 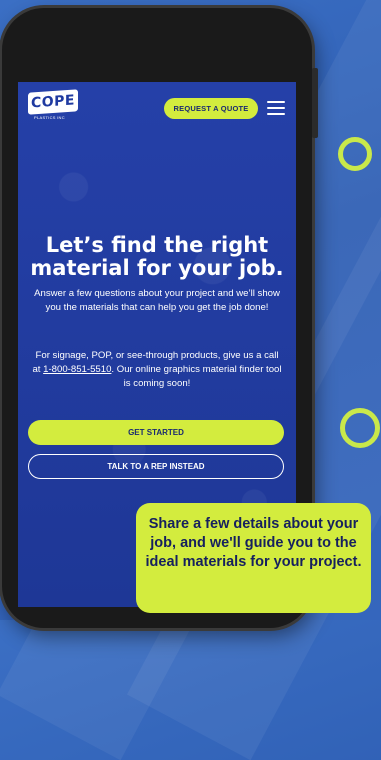 I want to click on phone-side-button, so click(x=315, y=103).